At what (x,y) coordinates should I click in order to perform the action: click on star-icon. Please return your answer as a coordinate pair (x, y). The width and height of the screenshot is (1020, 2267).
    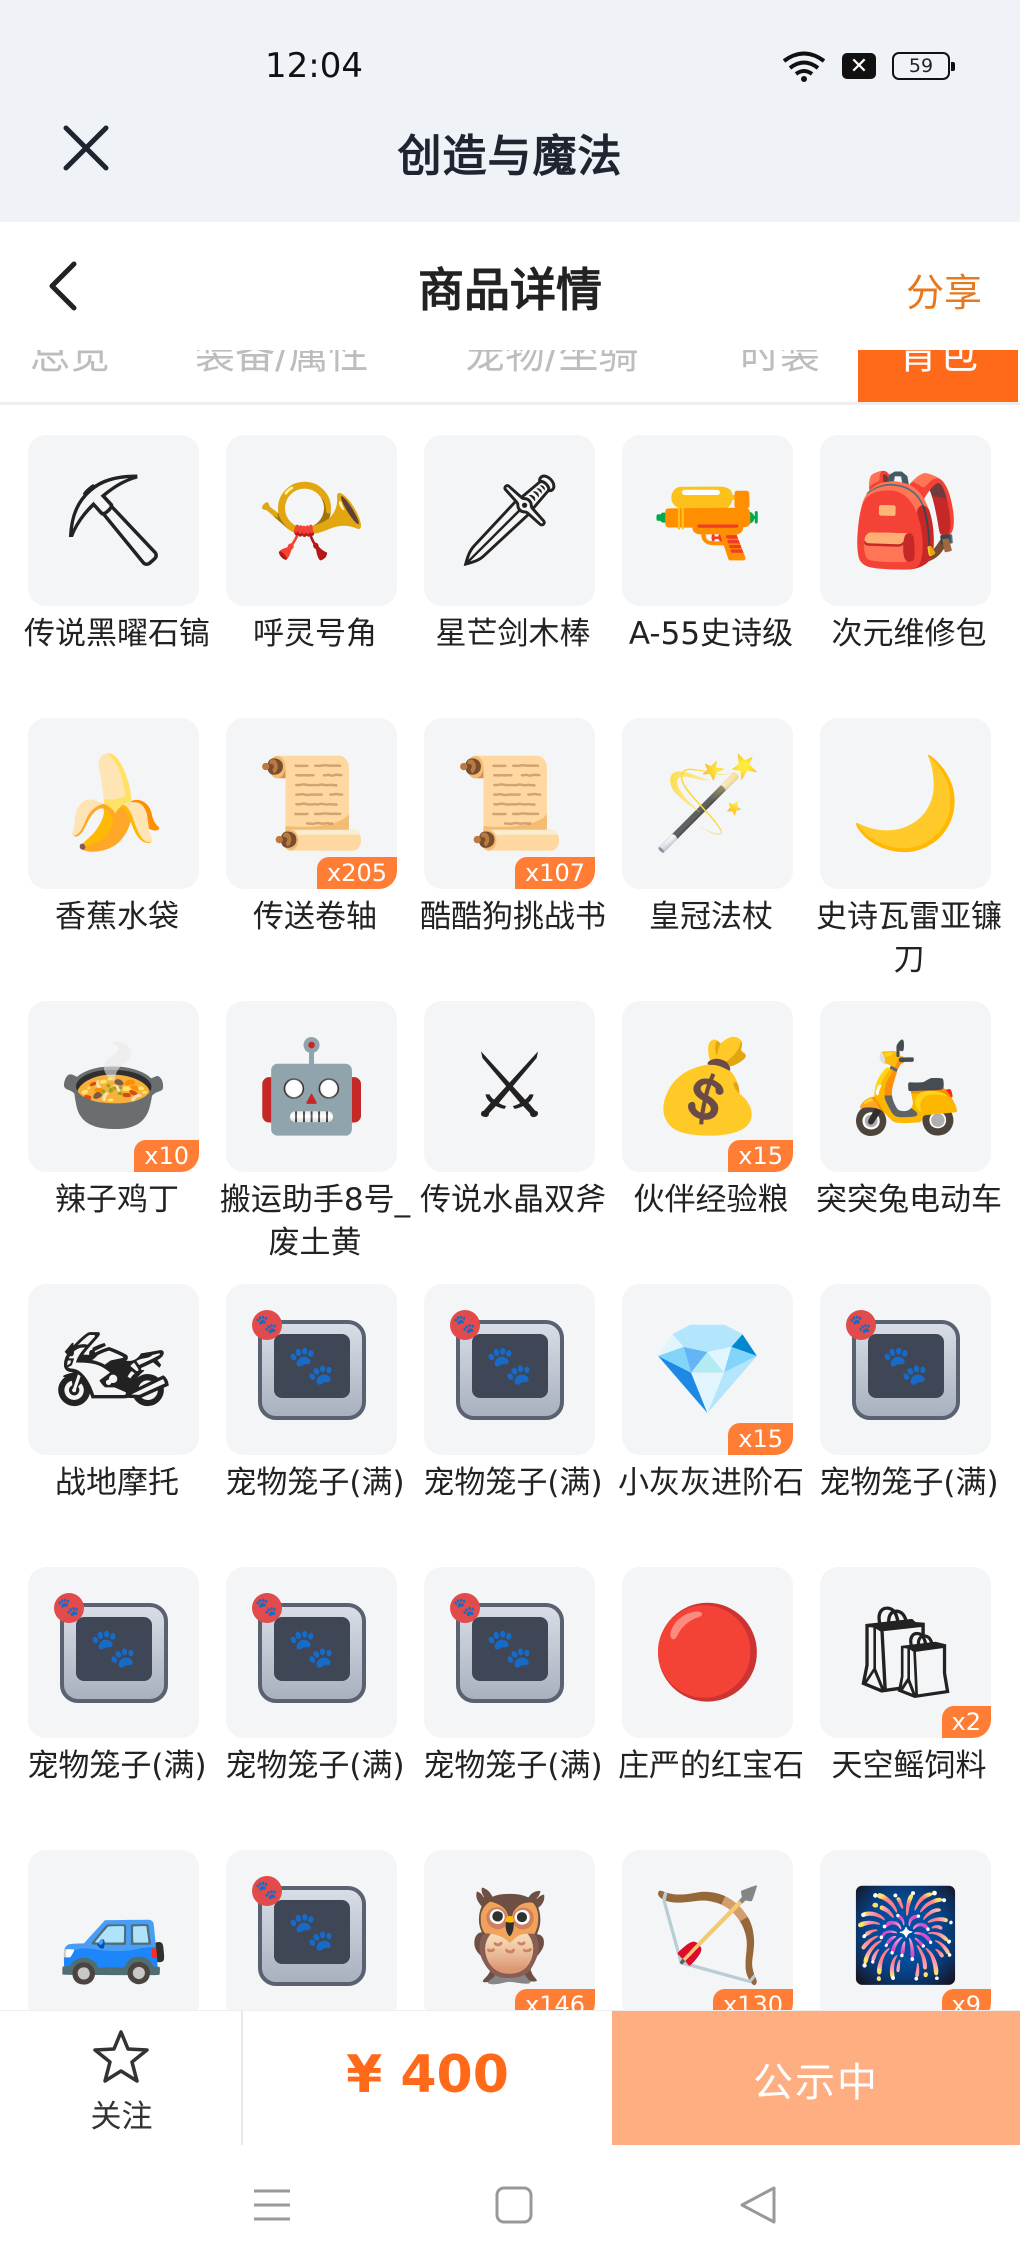
    Looking at the image, I should click on (121, 2056).